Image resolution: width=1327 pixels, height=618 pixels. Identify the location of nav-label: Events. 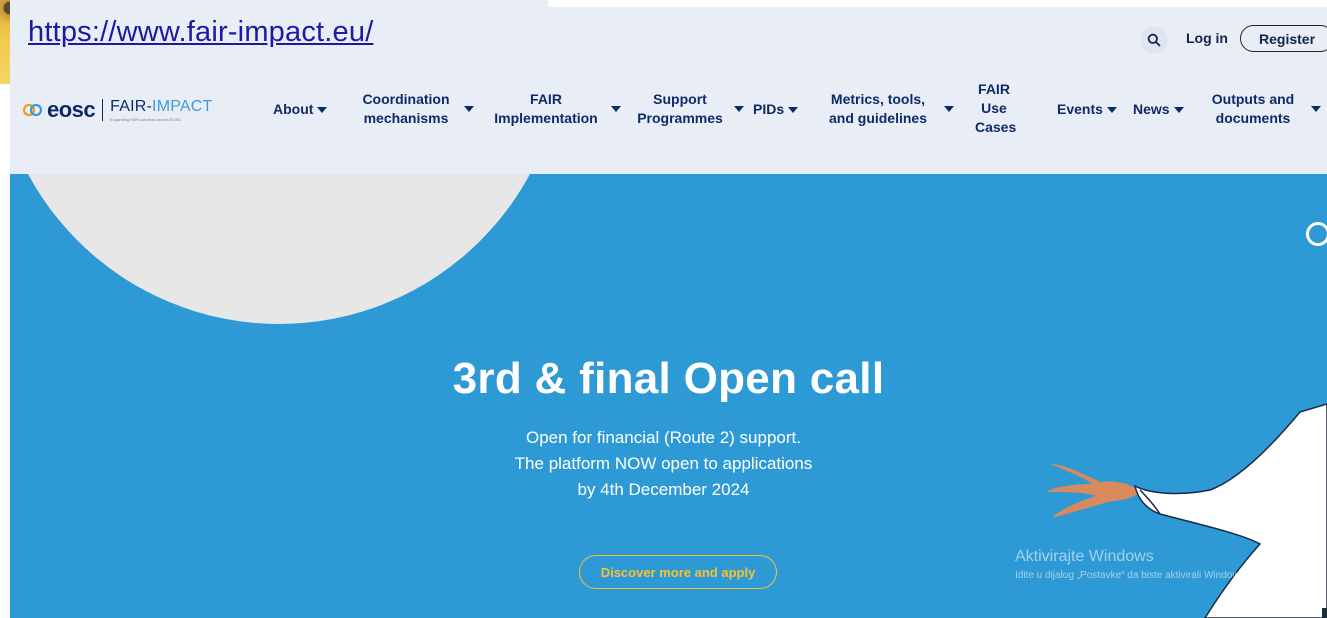
(1080, 109).